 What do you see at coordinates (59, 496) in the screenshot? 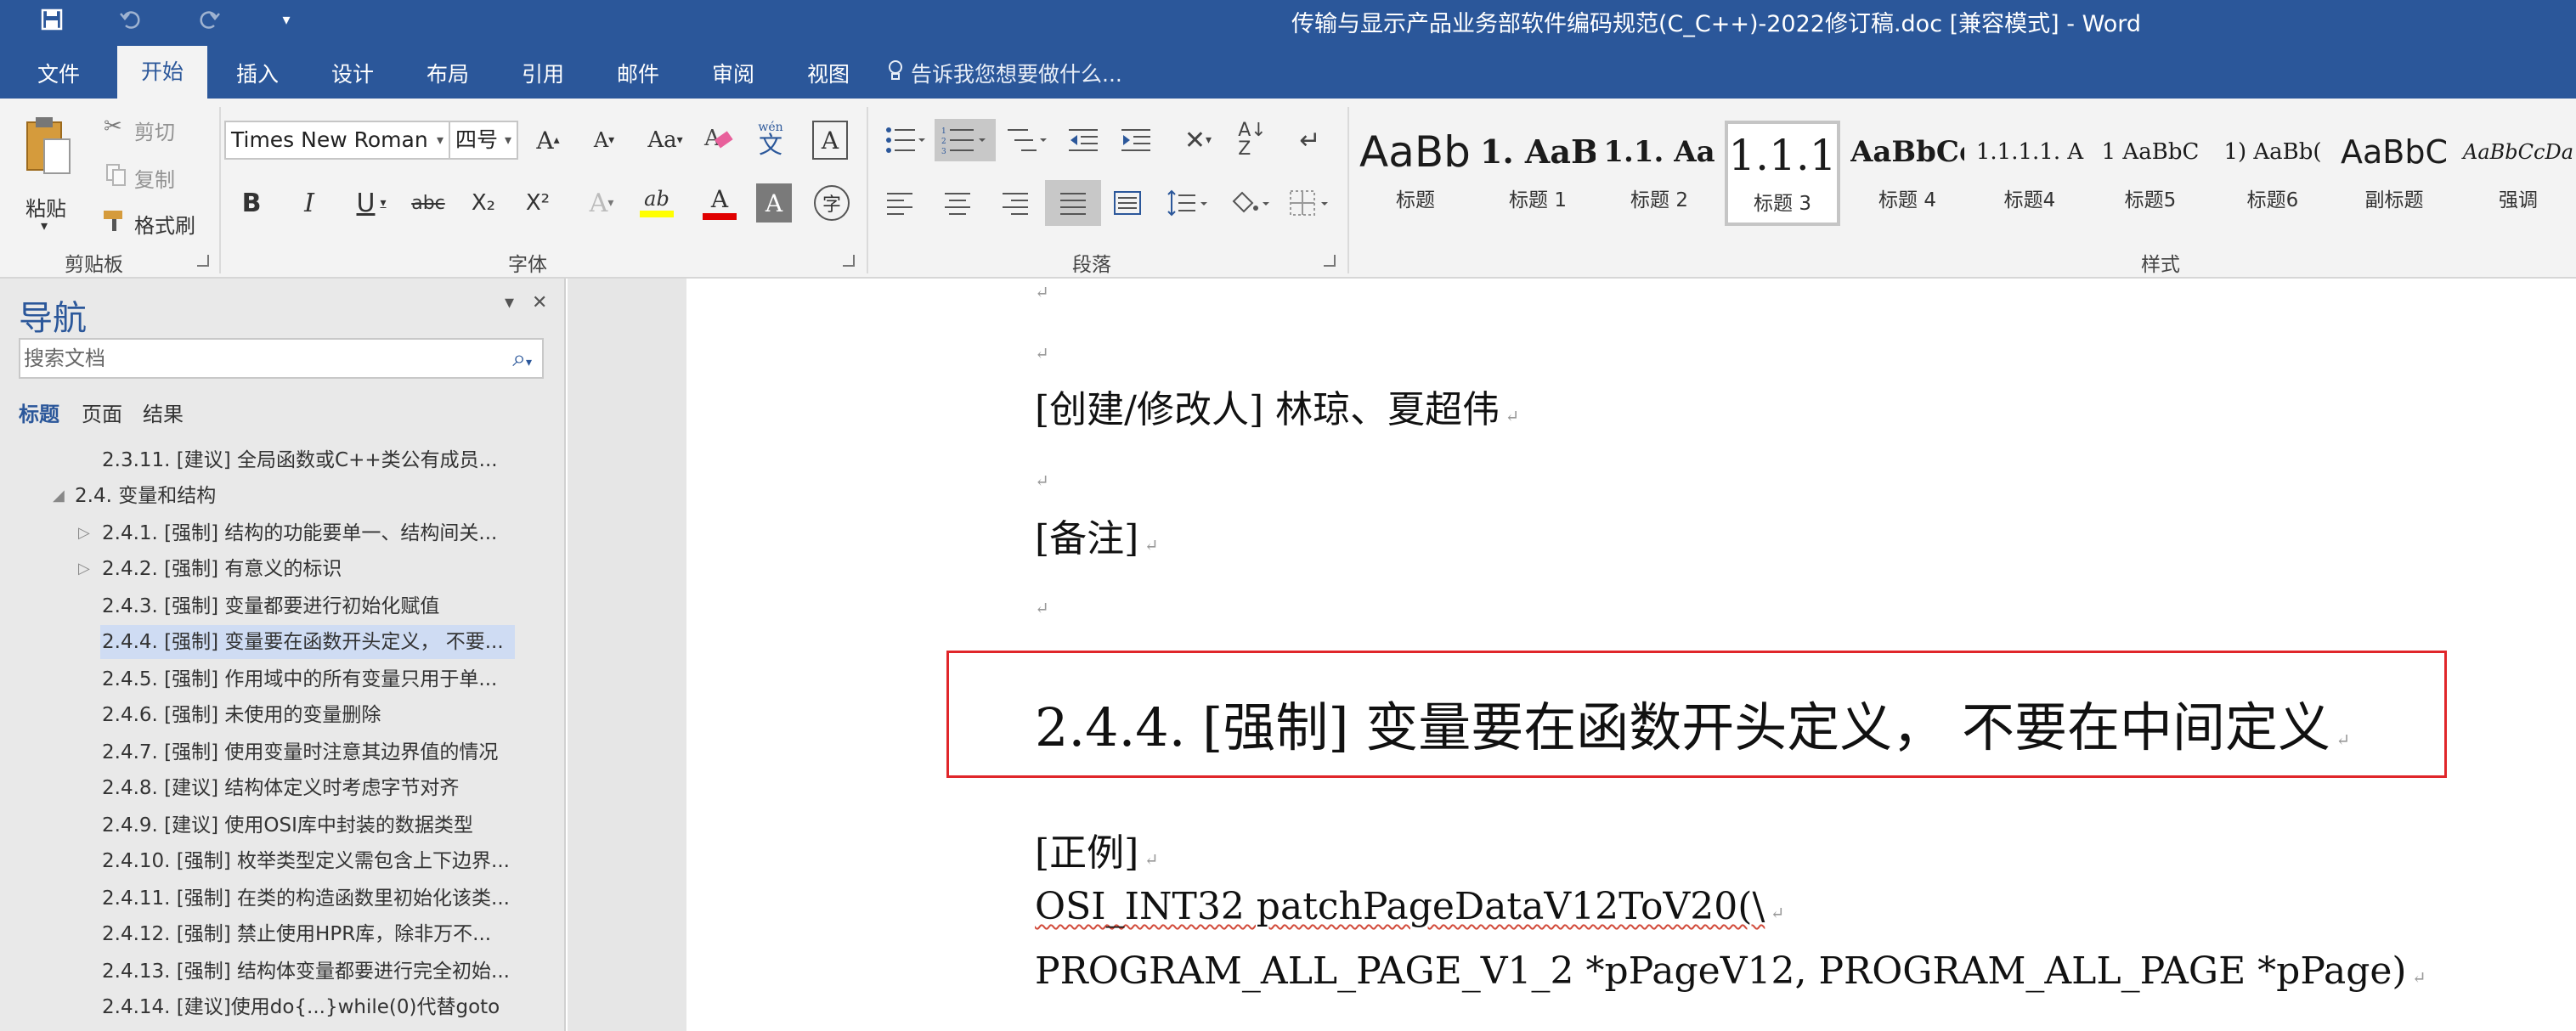
I see `collapse-arrow-icon: ◢` at bounding box center [59, 496].